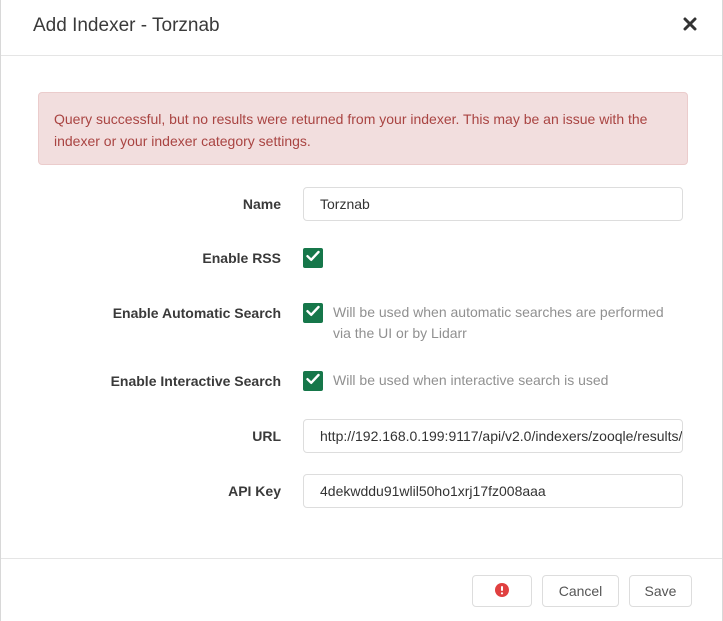  I want to click on name-input: Torznab, so click(493, 204).